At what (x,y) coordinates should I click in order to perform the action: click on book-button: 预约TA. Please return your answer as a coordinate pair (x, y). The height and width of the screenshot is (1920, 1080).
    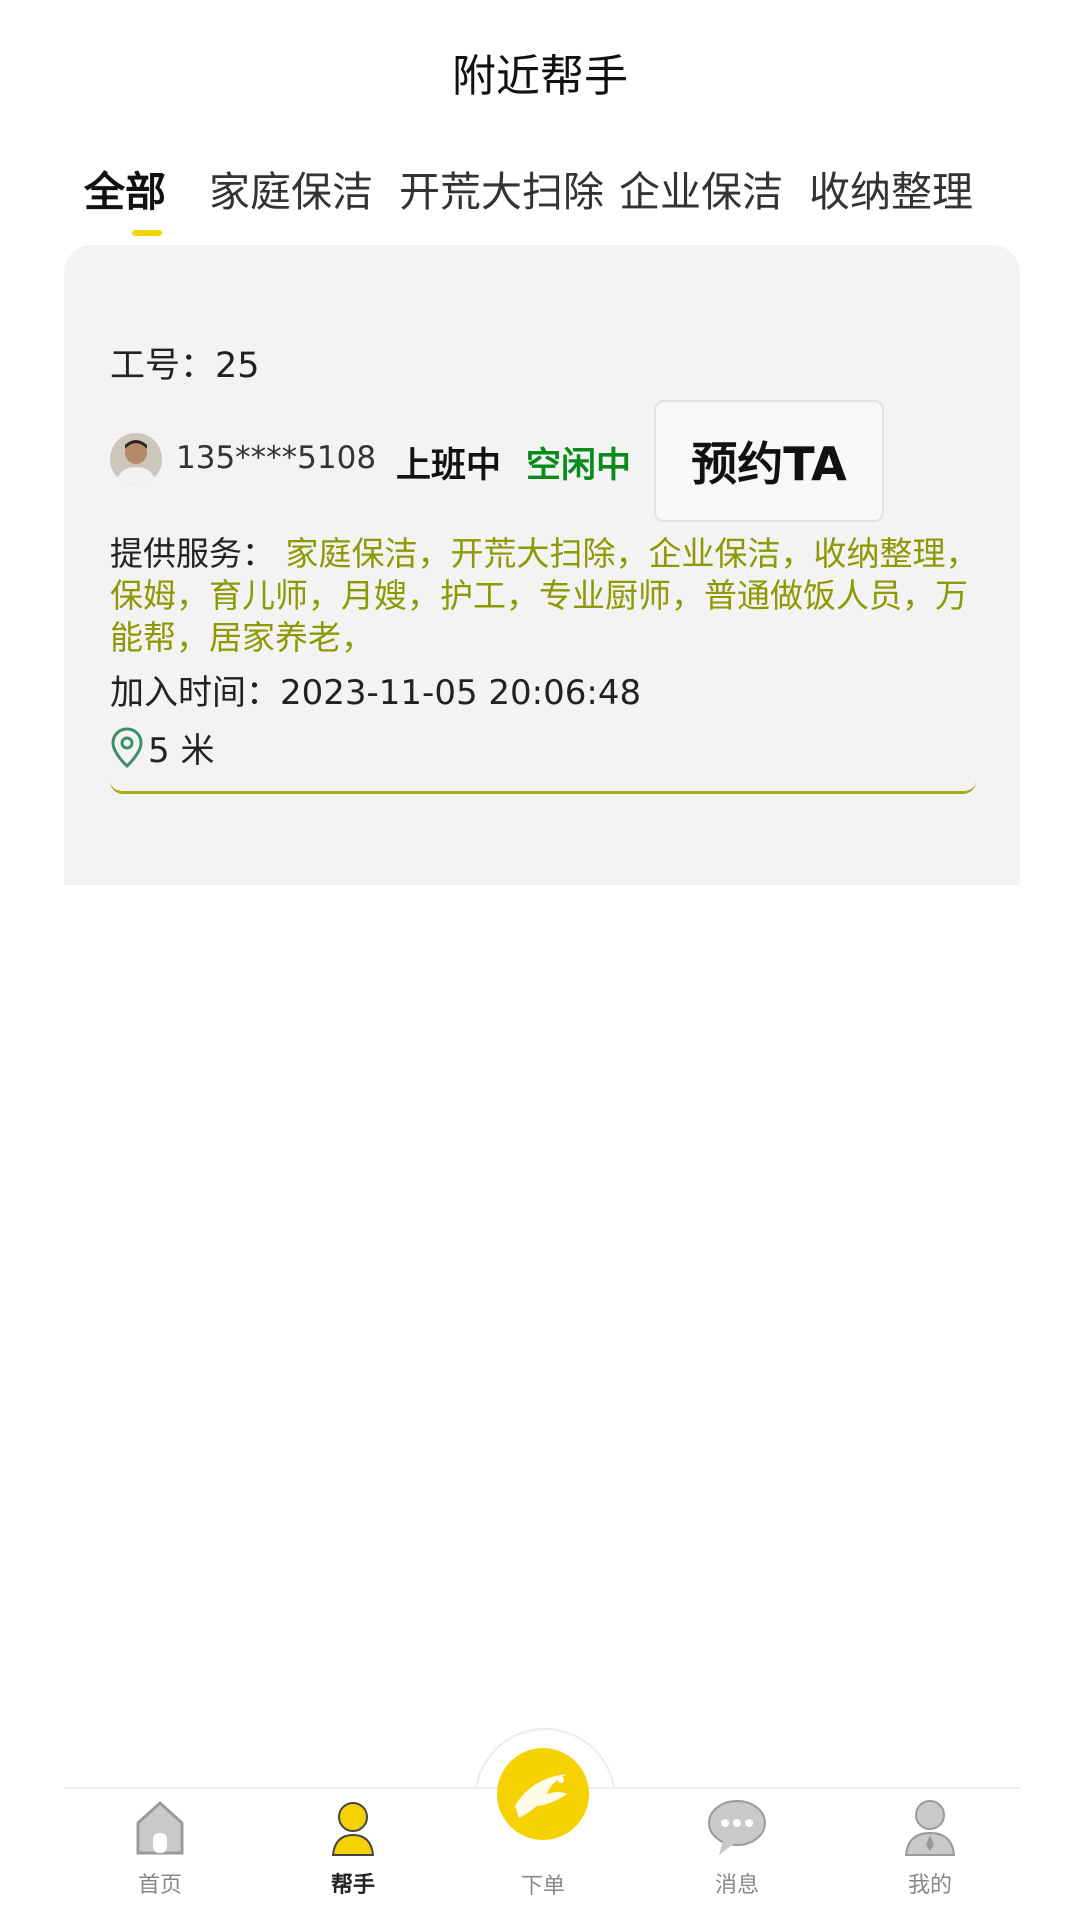
    Looking at the image, I should click on (769, 461).